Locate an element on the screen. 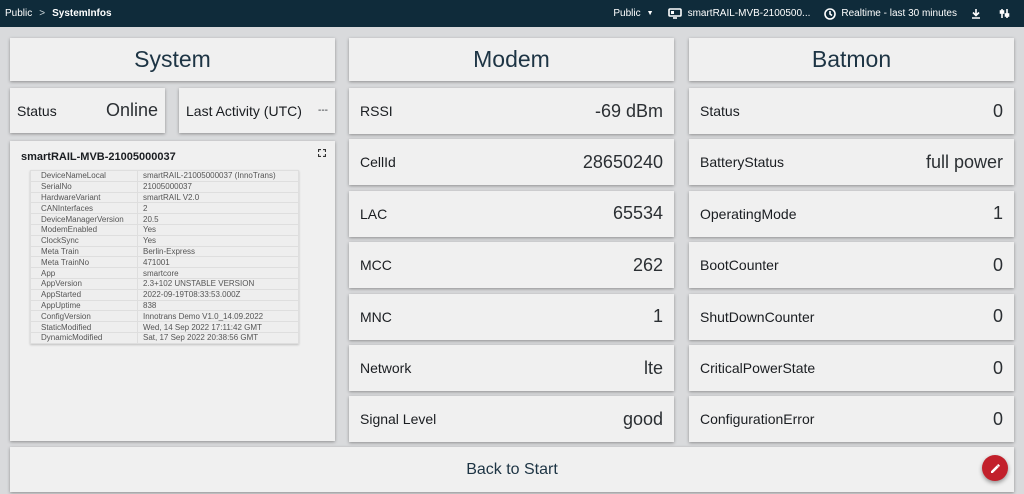 This screenshot has height=494, width=1024. modem-metric-card: LAC 65534 is located at coordinates (511, 213).